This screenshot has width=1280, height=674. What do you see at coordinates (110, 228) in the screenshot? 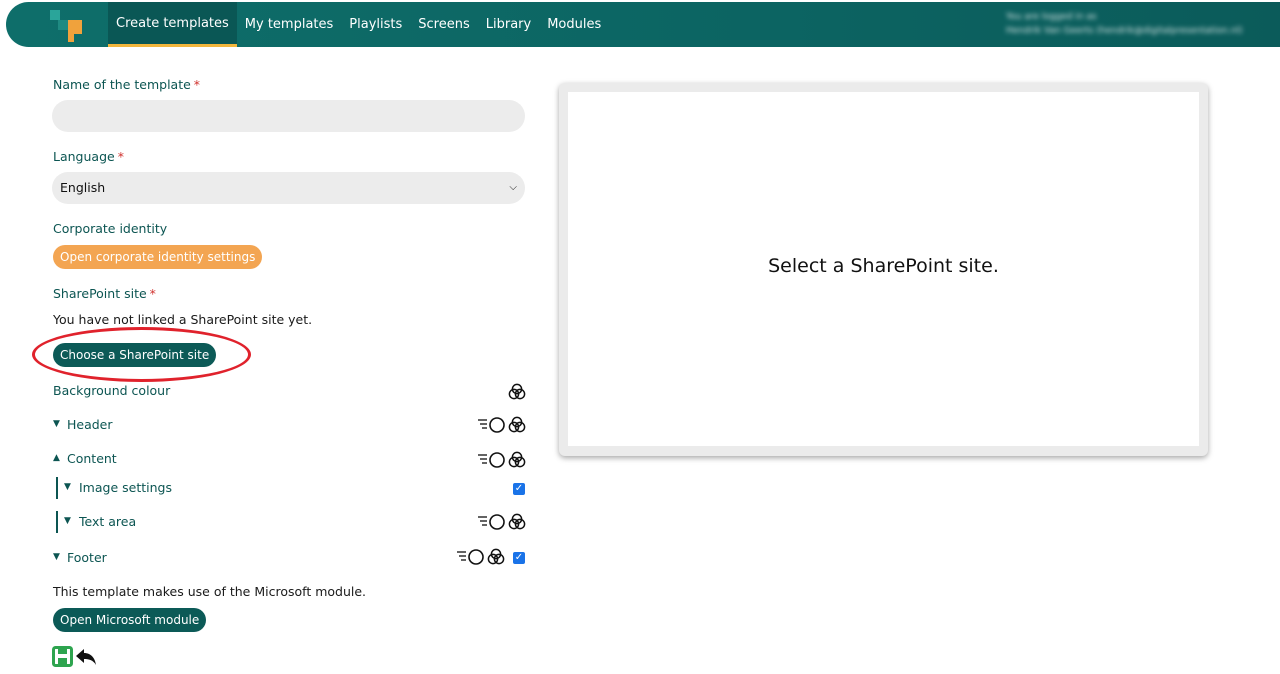
I see `corporate-identity-label: Corporate identity` at bounding box center [110, 228].